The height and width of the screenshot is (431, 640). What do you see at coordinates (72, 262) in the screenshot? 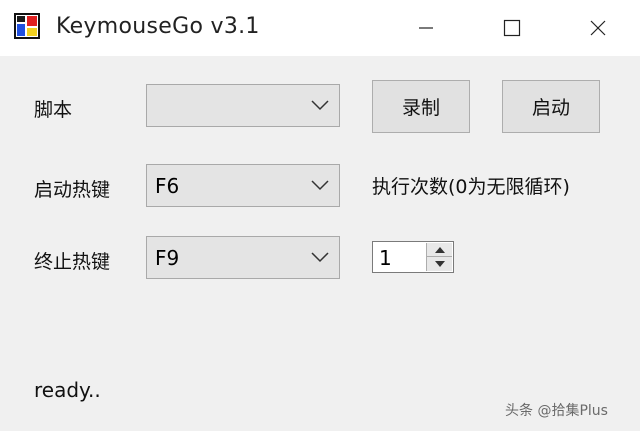
I see `stop-hotkey-label: 终止热键` at bounding box center [72, 262].